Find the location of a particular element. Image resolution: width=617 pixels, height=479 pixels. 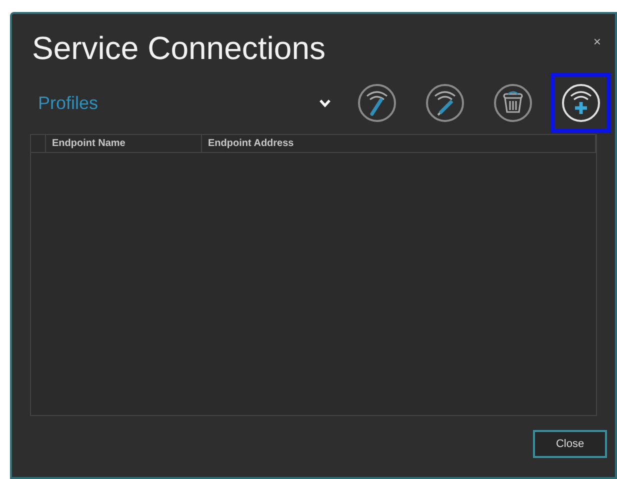

column-header: Endpoint Name is located at coordinates (124, 143).